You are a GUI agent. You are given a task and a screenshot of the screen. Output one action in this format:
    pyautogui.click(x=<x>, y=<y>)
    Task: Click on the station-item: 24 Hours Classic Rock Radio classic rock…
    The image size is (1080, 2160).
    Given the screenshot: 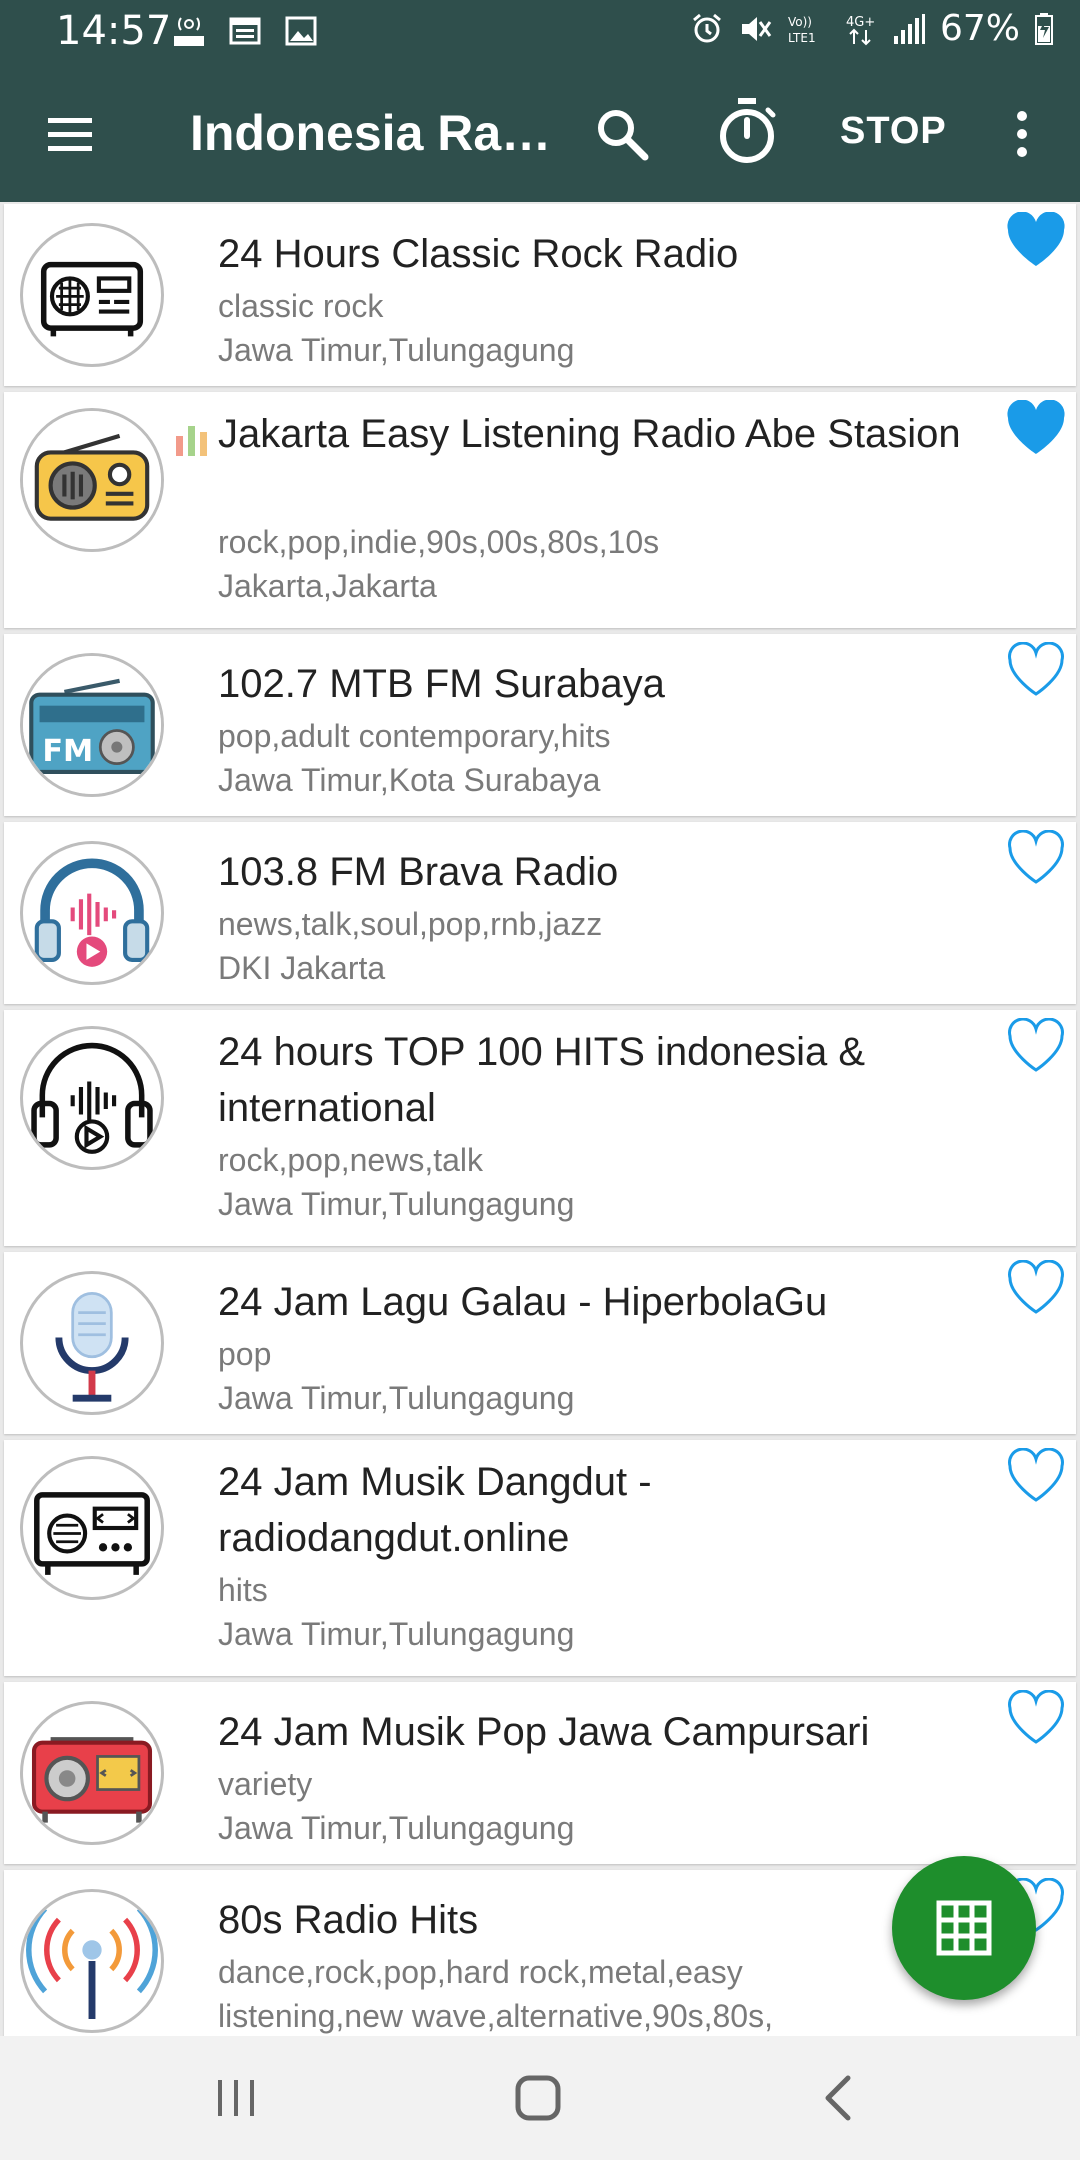 What is the action you would take?
    pyautogui.click(x=540, y=295)
    